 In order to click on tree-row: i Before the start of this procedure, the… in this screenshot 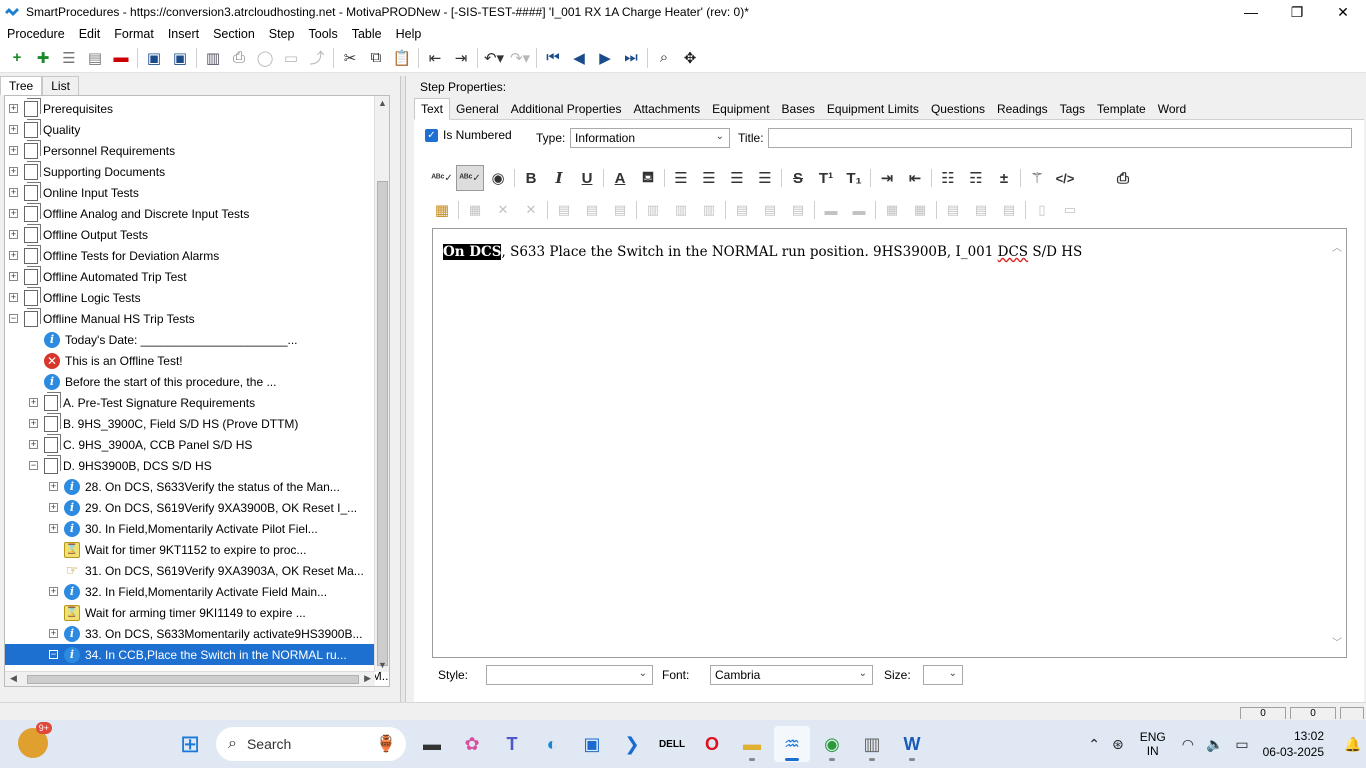, I will do `click(190, 381)`.